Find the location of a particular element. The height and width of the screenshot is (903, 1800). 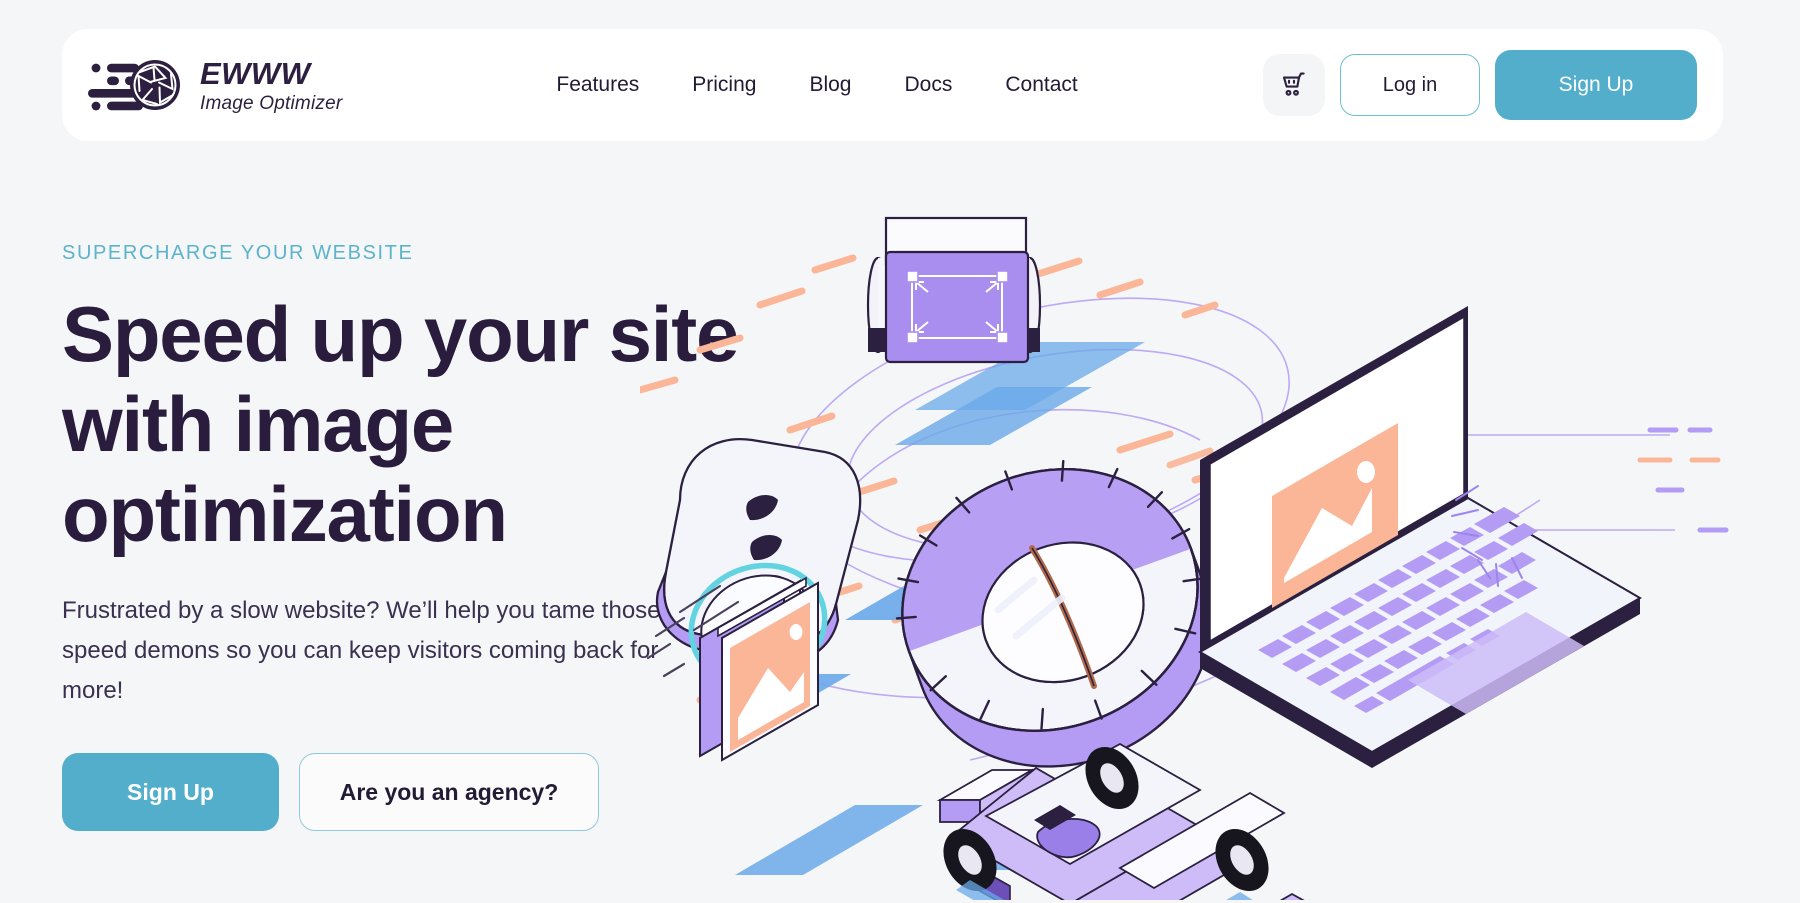

header-actions: Log in Sign Up is located at coordinates (1480, 85).